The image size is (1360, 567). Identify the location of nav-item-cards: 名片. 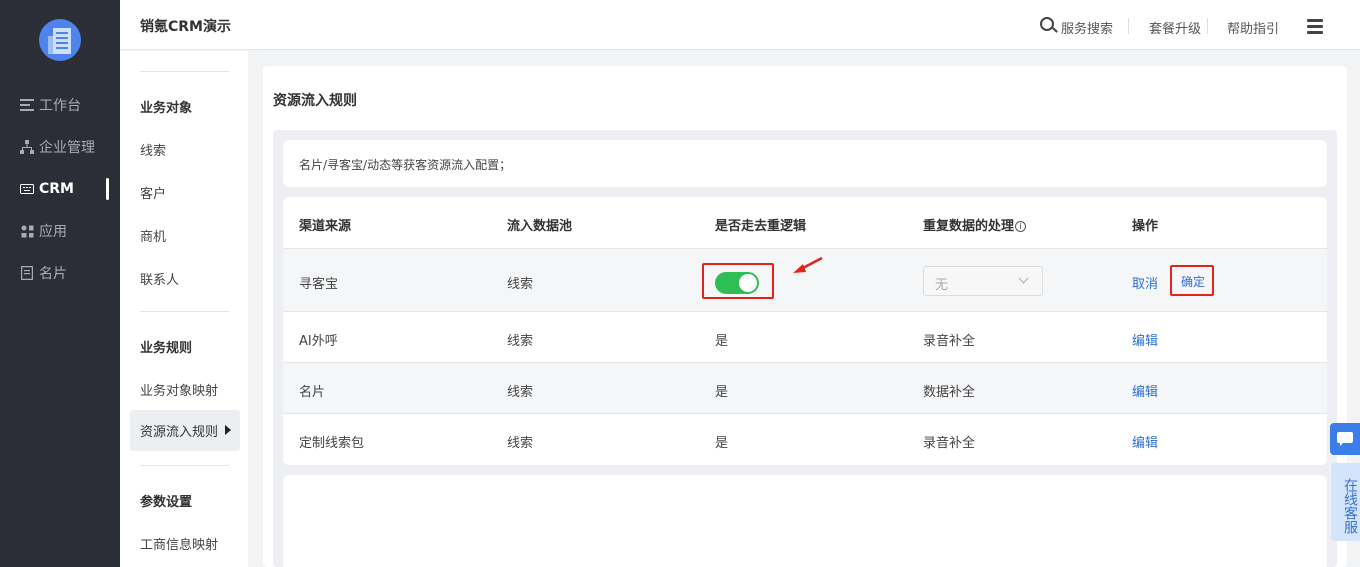
(43, 273).